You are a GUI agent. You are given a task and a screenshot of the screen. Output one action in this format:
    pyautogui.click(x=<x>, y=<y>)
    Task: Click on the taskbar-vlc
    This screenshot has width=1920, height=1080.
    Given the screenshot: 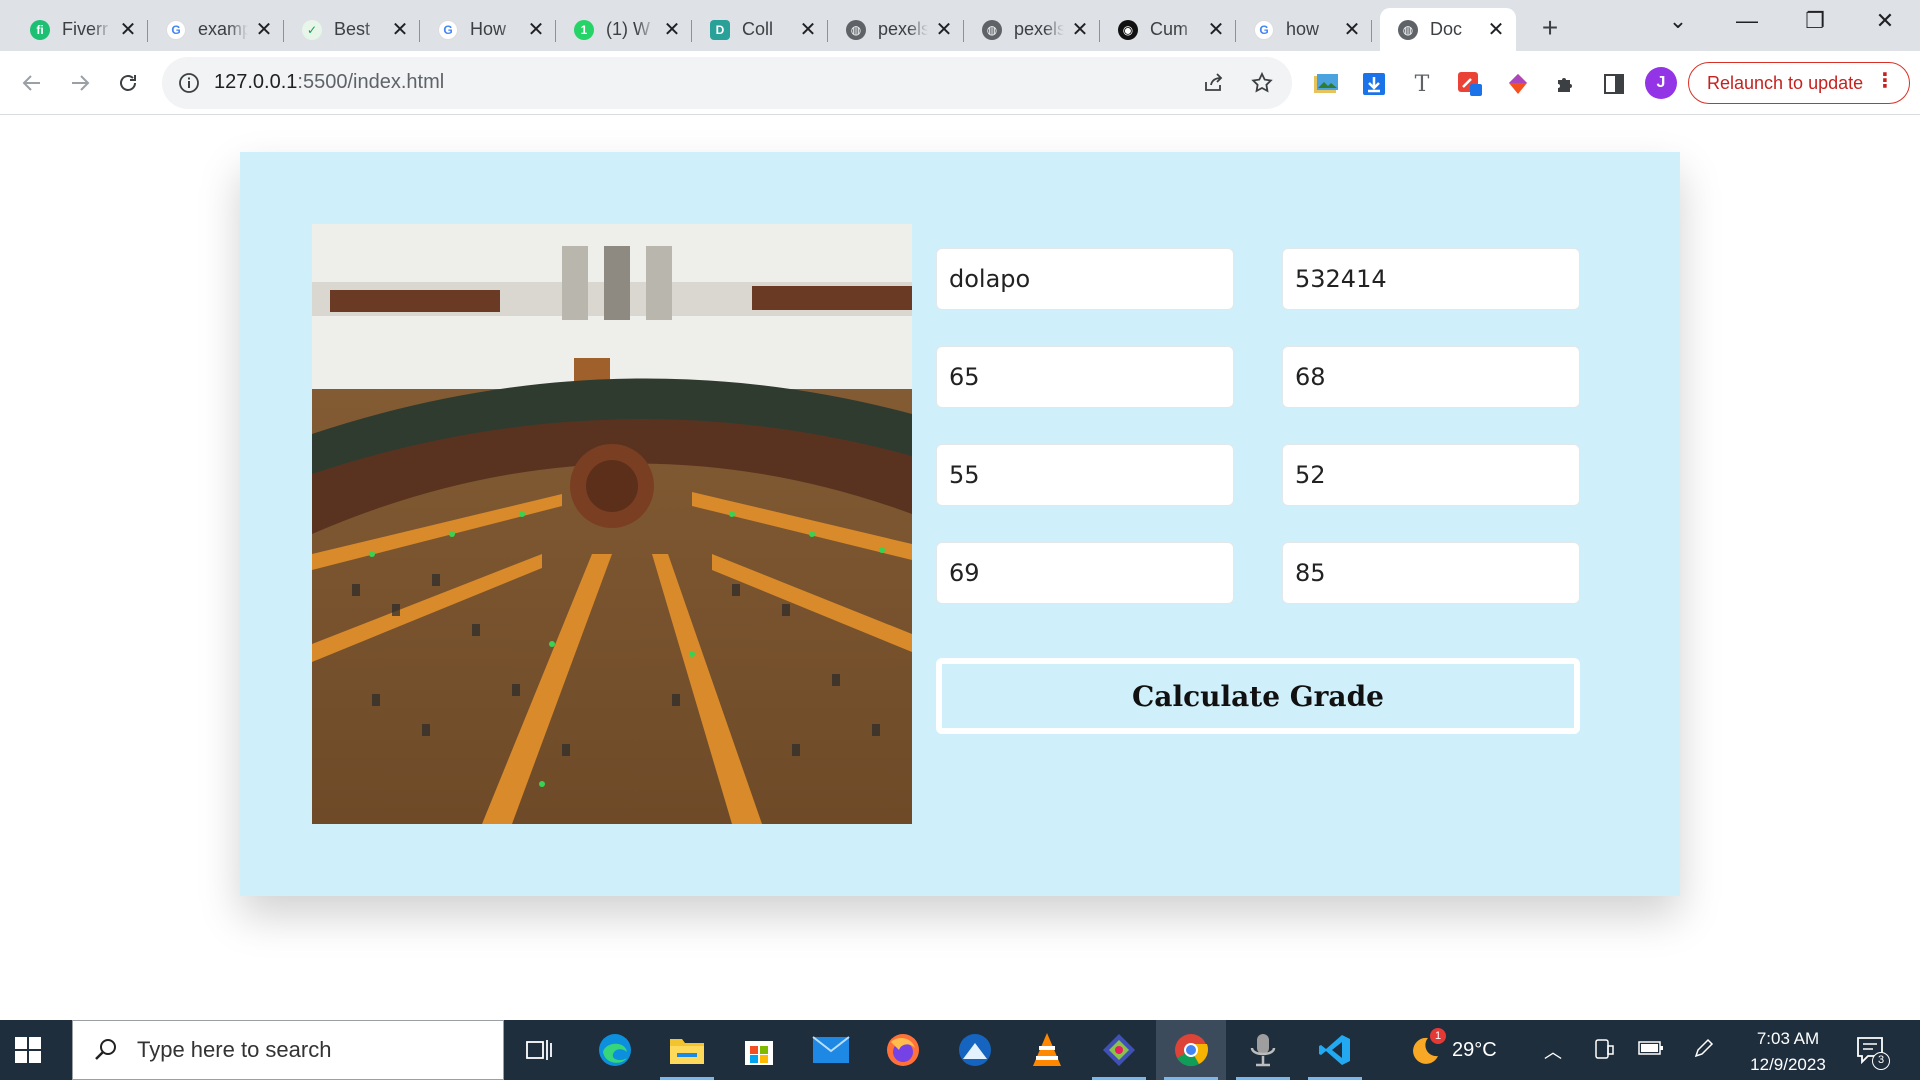 What is the action you would take?
    pyautogui.click(x=1047, y=1050)
    